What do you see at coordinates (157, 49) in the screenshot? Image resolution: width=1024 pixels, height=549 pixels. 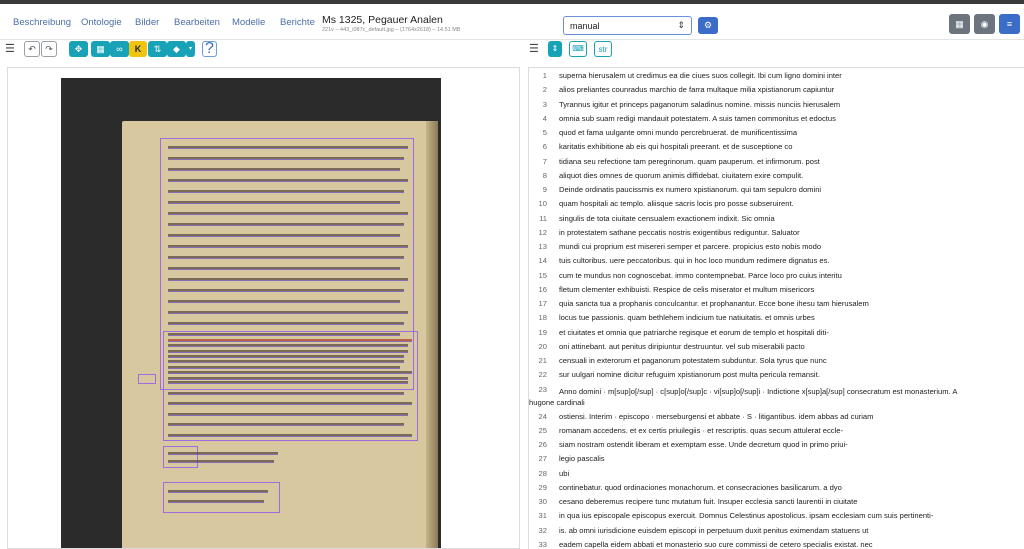 I see `tool-sort-button: ⇅` at bounding box center [157, 49].